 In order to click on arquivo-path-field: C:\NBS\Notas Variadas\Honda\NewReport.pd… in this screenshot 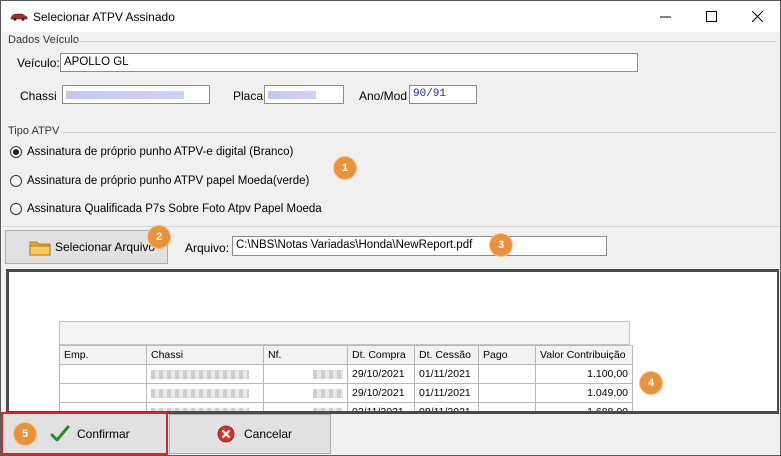, I will do `click(419, 246)`.